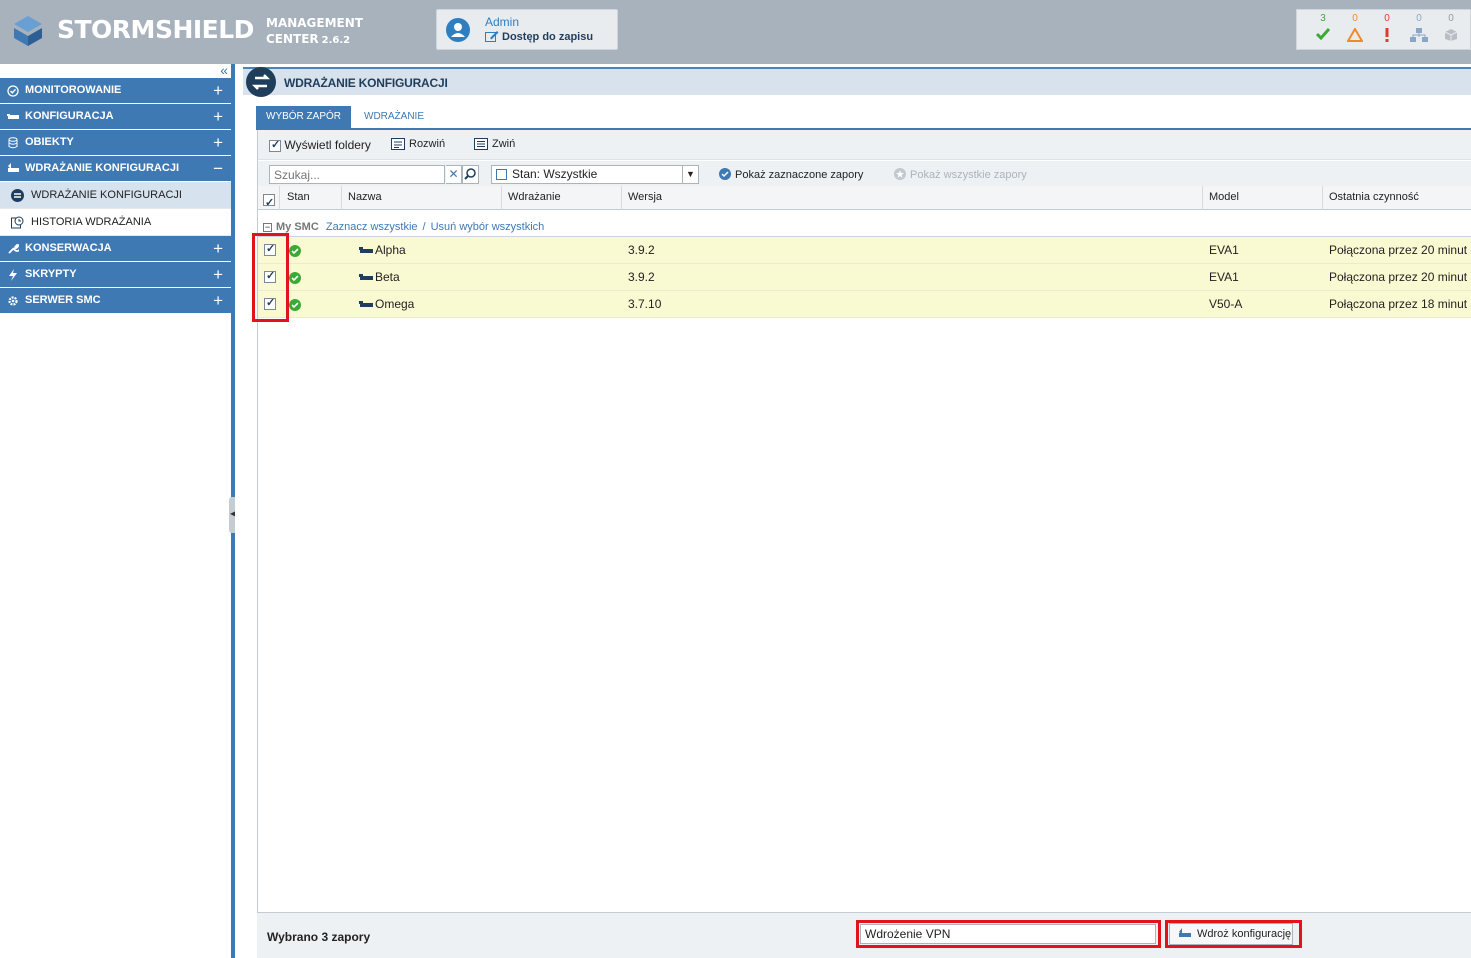  What do you see at coordinates (1397, 198) in the screenshot?
I see `column-header-ostatnia-czynnosc: Ostatnia czynność` at bounding box center [1397, 198].